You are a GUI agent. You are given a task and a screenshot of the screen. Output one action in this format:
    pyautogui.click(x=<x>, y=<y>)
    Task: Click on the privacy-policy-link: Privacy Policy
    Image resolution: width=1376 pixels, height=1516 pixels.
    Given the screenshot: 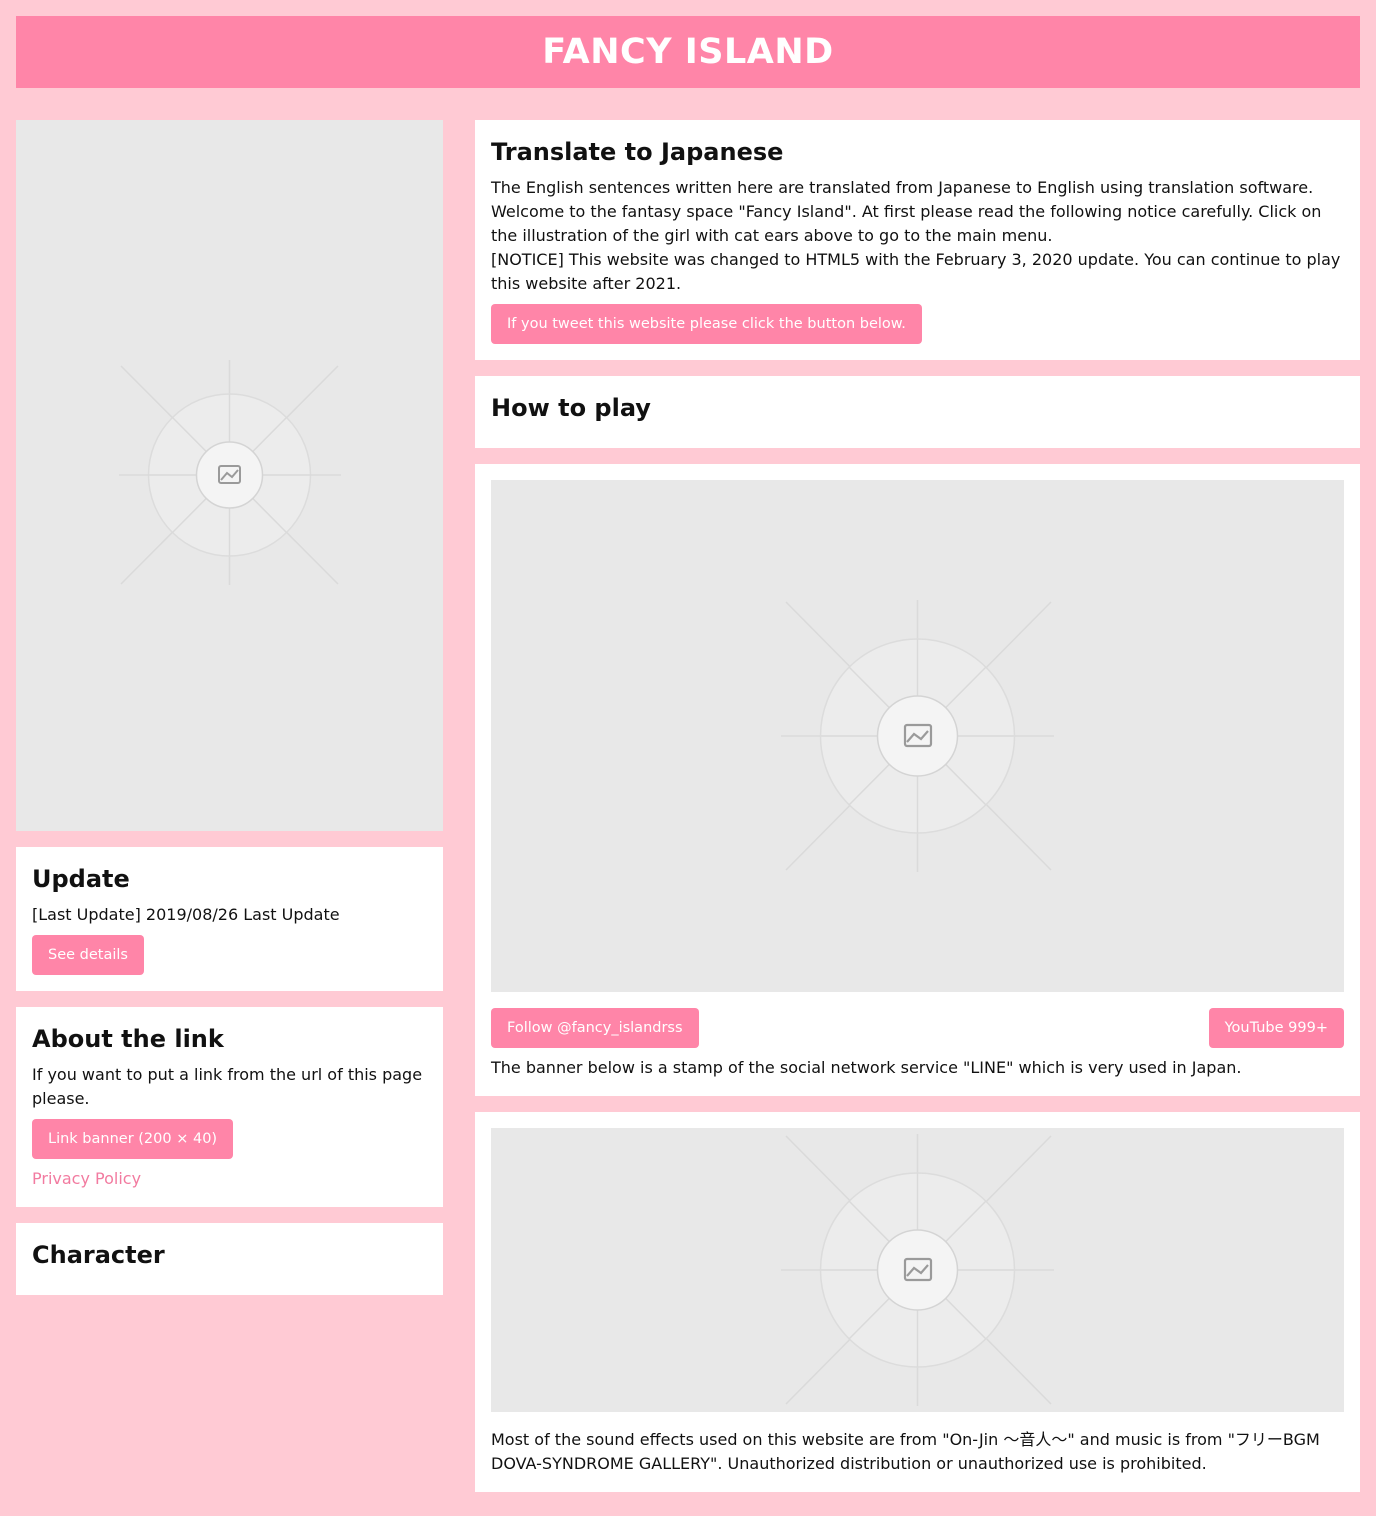 What is the action you would take?
    pyautogui.click(x=86, y=1179)
    